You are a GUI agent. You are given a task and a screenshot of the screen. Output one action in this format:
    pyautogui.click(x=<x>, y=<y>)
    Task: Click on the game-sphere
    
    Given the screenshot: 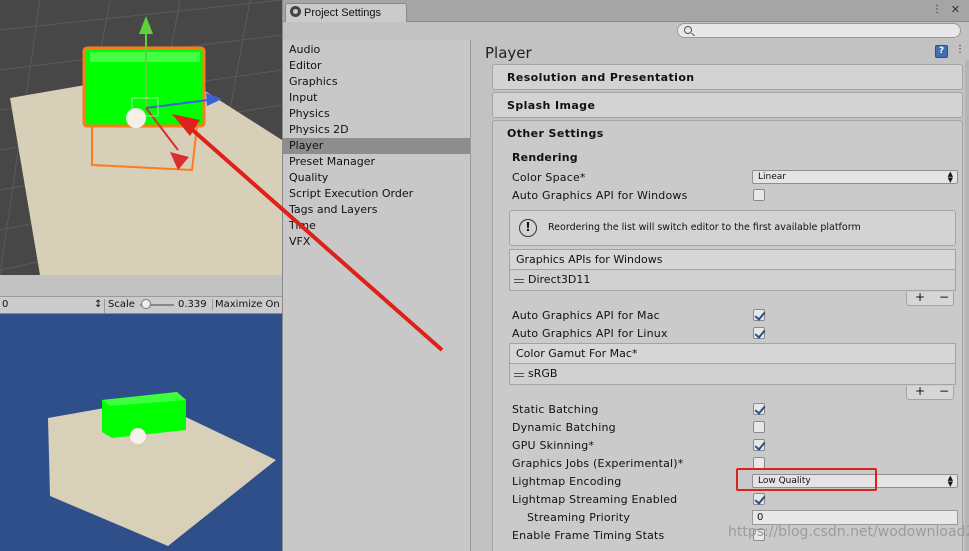 What is the action you would take?
    pyautogui.click(x=138, y=436)
    